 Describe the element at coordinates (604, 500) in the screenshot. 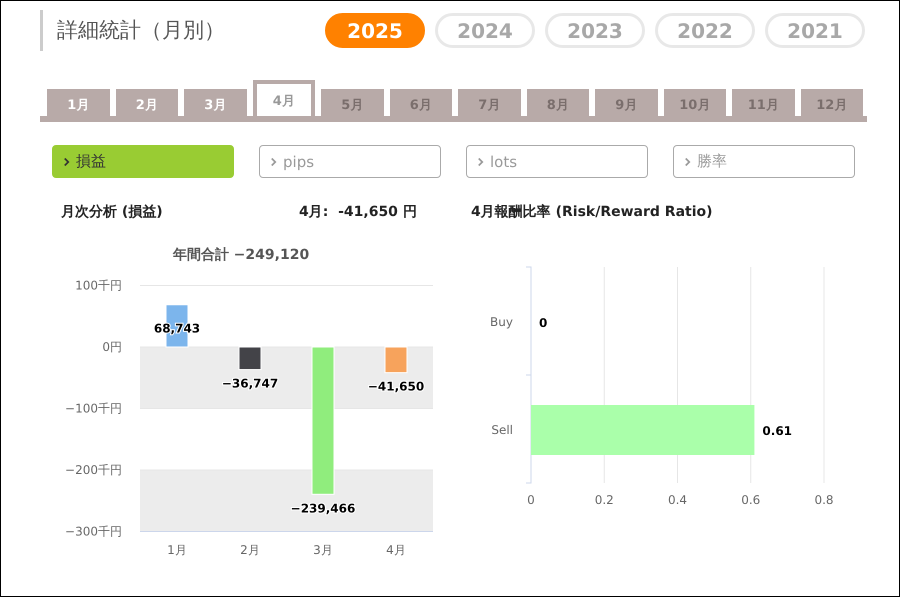

I see `axis-label: 0.2` at that location.